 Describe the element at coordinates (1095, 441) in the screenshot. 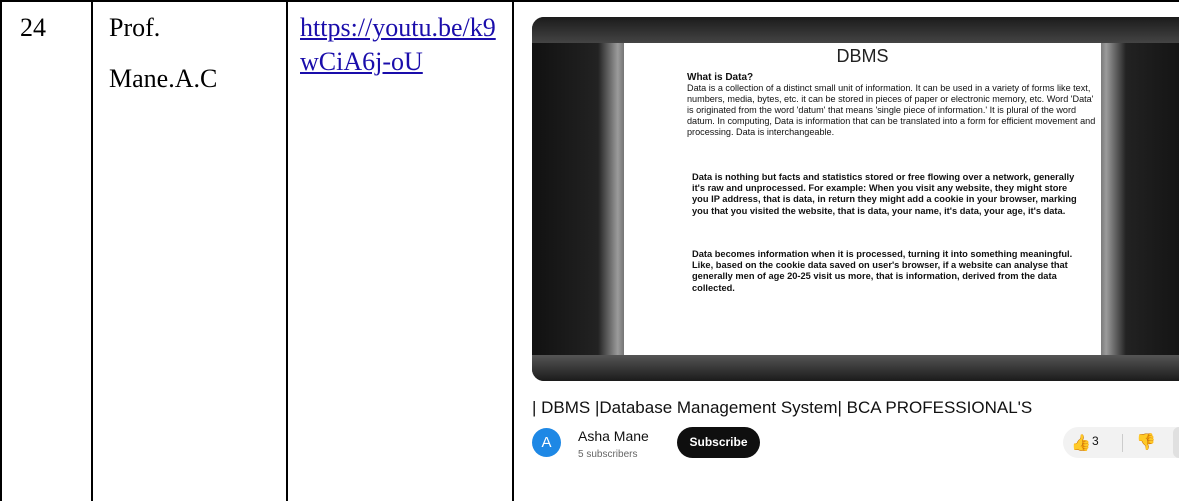

I see `like-count: 3` at that location.